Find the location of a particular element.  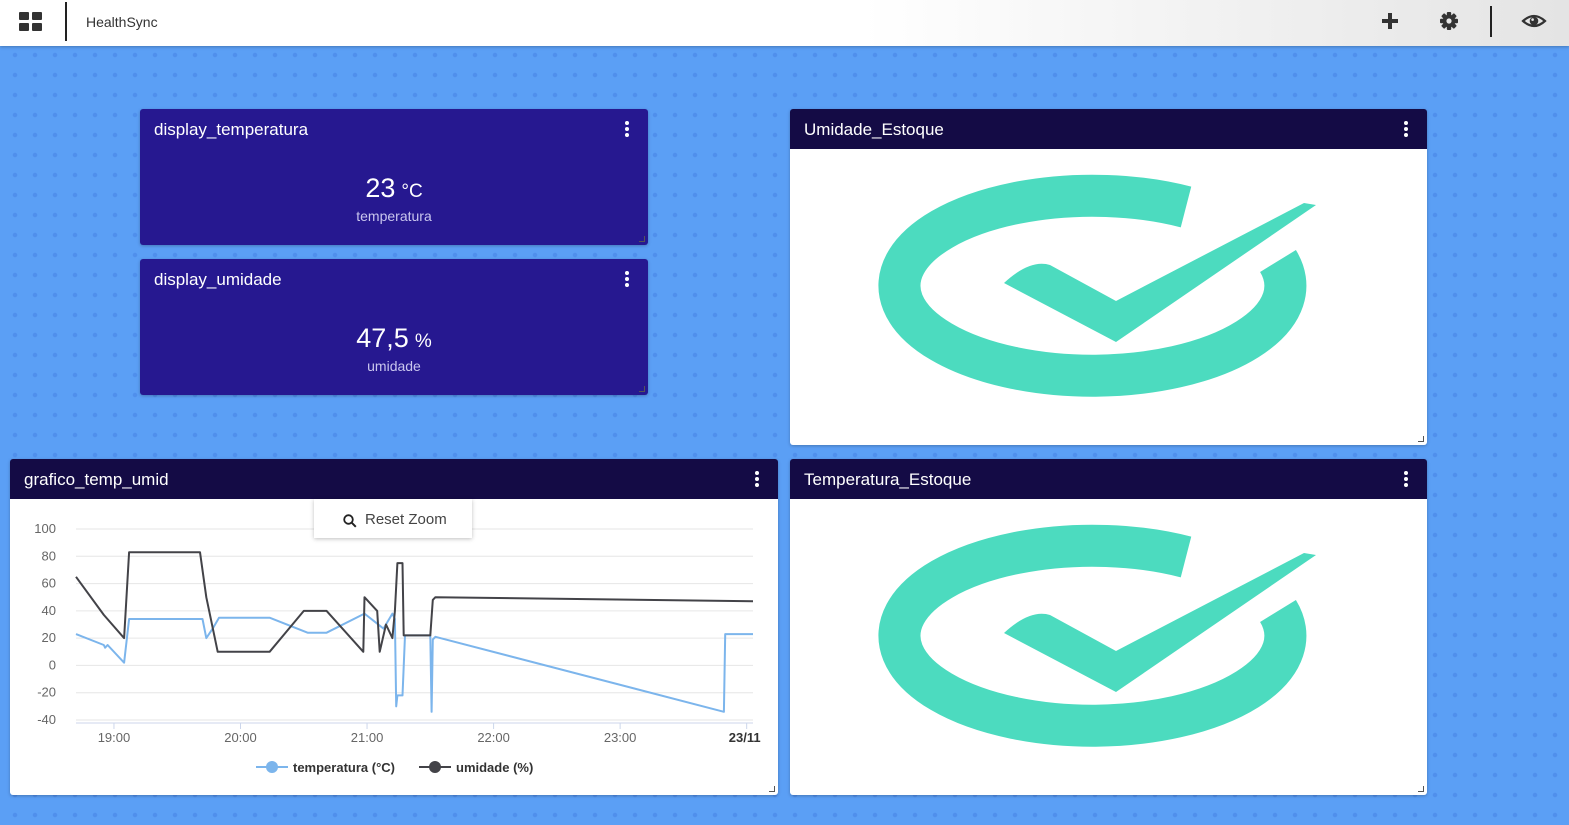

legend-label: umidade (%) is located at coordinates (494, 767).